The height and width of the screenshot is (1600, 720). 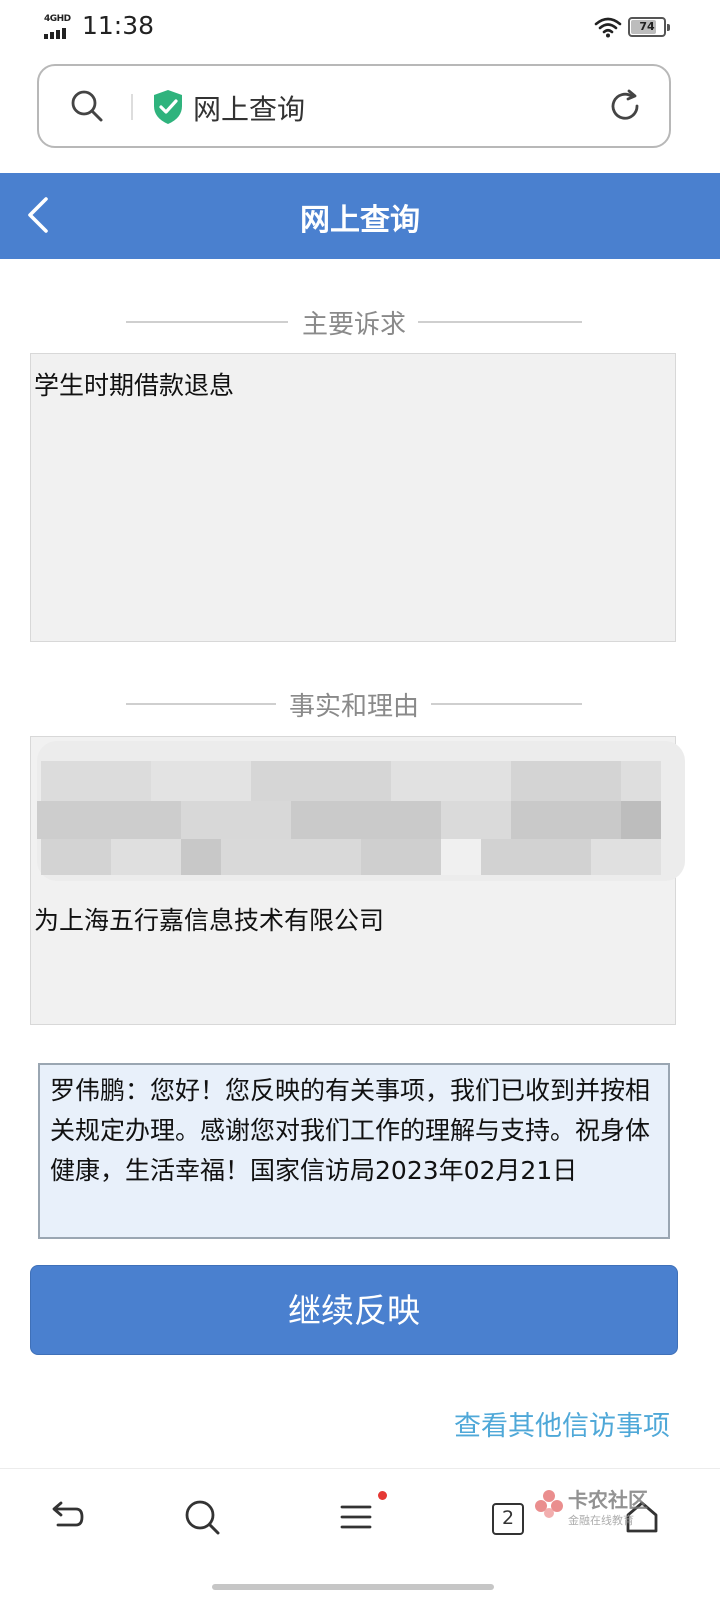 What do you see at coordinates (601, 1520) in the screenshot?
I see `watermark-subtitle: 金融在线教育` at bounding box center [601, 1520].